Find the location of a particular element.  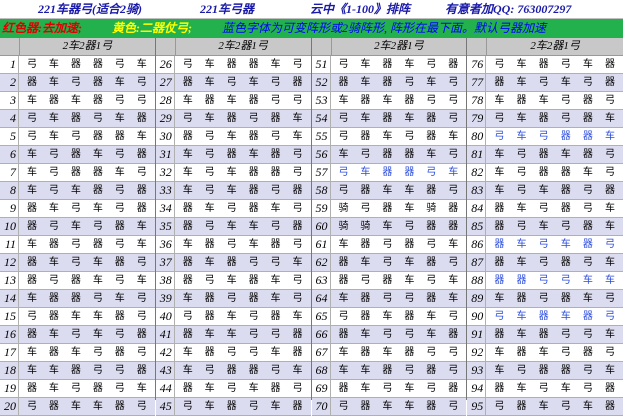

formation-sequence: 车器弓车器弓 is located at coordinates (243, 244).